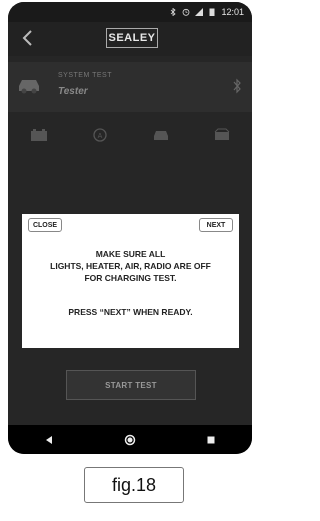 The width and height of the screenshot is (320, 521). What do you see at coordinates (131, 385) in the screenshot?
I see `start-test-button: START TEST` at bounding box center [131, 385].